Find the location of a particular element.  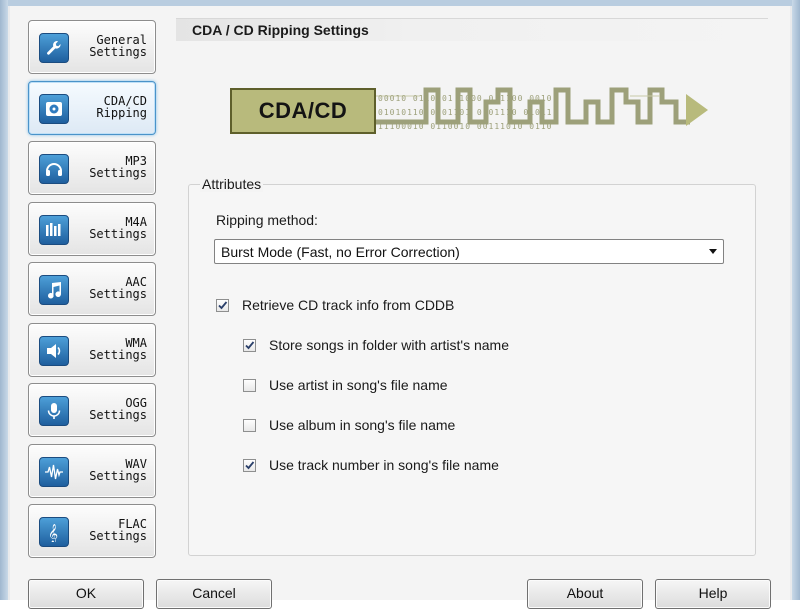

retrieve-cddb-checkbox is located at coordinates (222, 305).